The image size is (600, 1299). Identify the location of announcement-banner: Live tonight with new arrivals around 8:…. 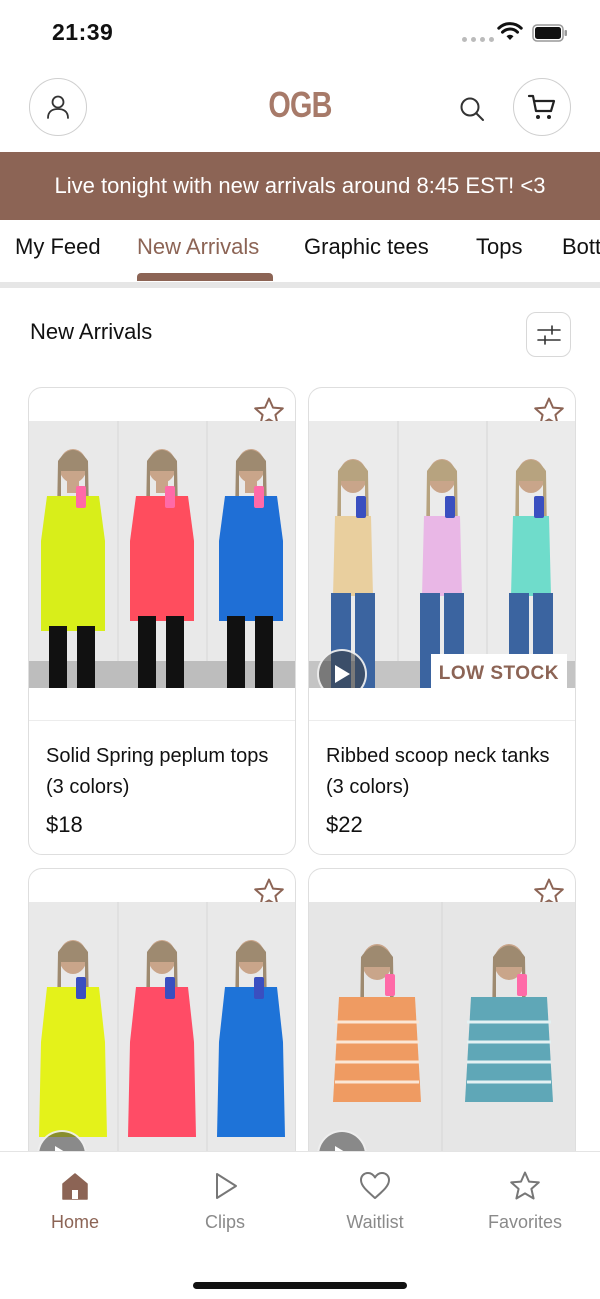
(300, 186).